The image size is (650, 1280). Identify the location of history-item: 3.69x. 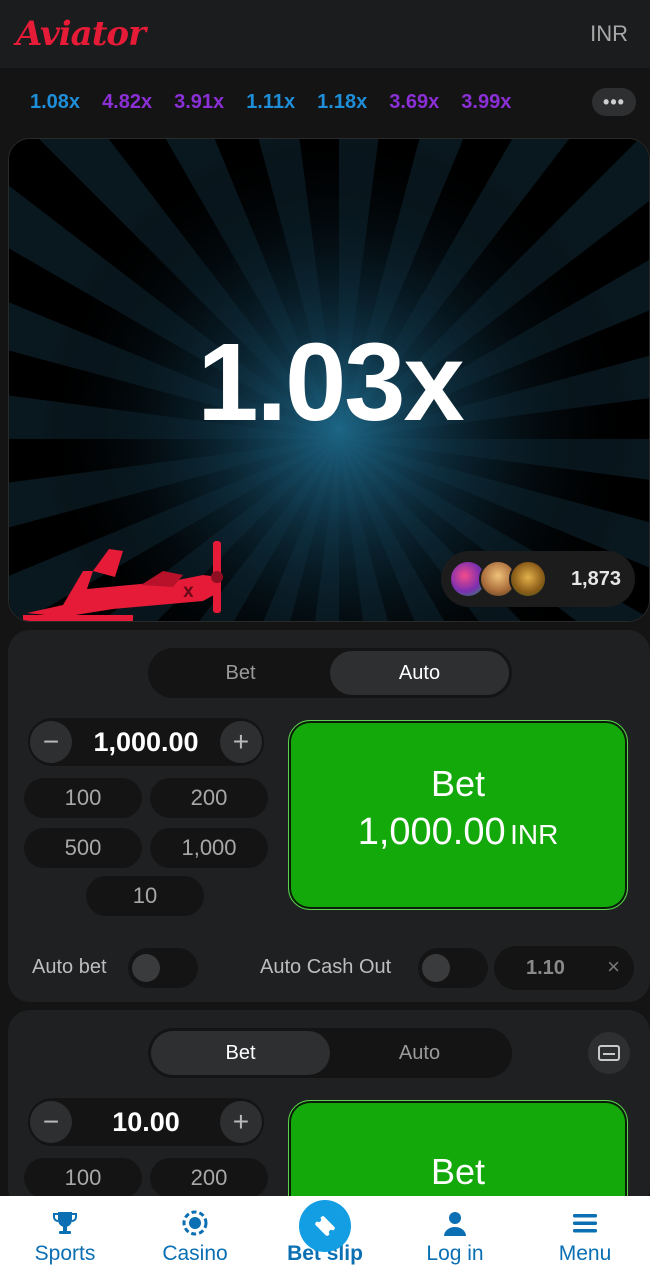
(414, 101).